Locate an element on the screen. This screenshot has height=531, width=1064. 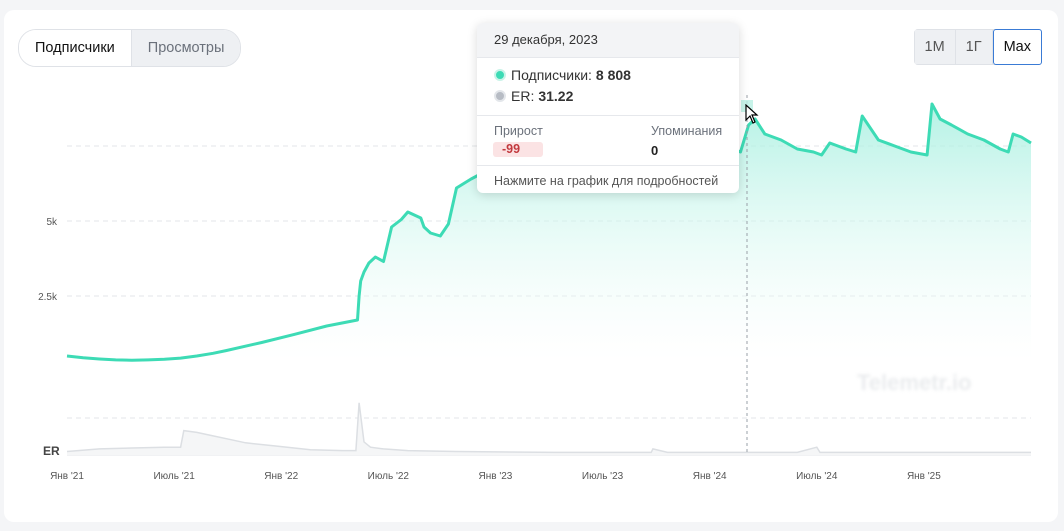
tooltip-growth-value: -99 is located at coordinates (518, 149).